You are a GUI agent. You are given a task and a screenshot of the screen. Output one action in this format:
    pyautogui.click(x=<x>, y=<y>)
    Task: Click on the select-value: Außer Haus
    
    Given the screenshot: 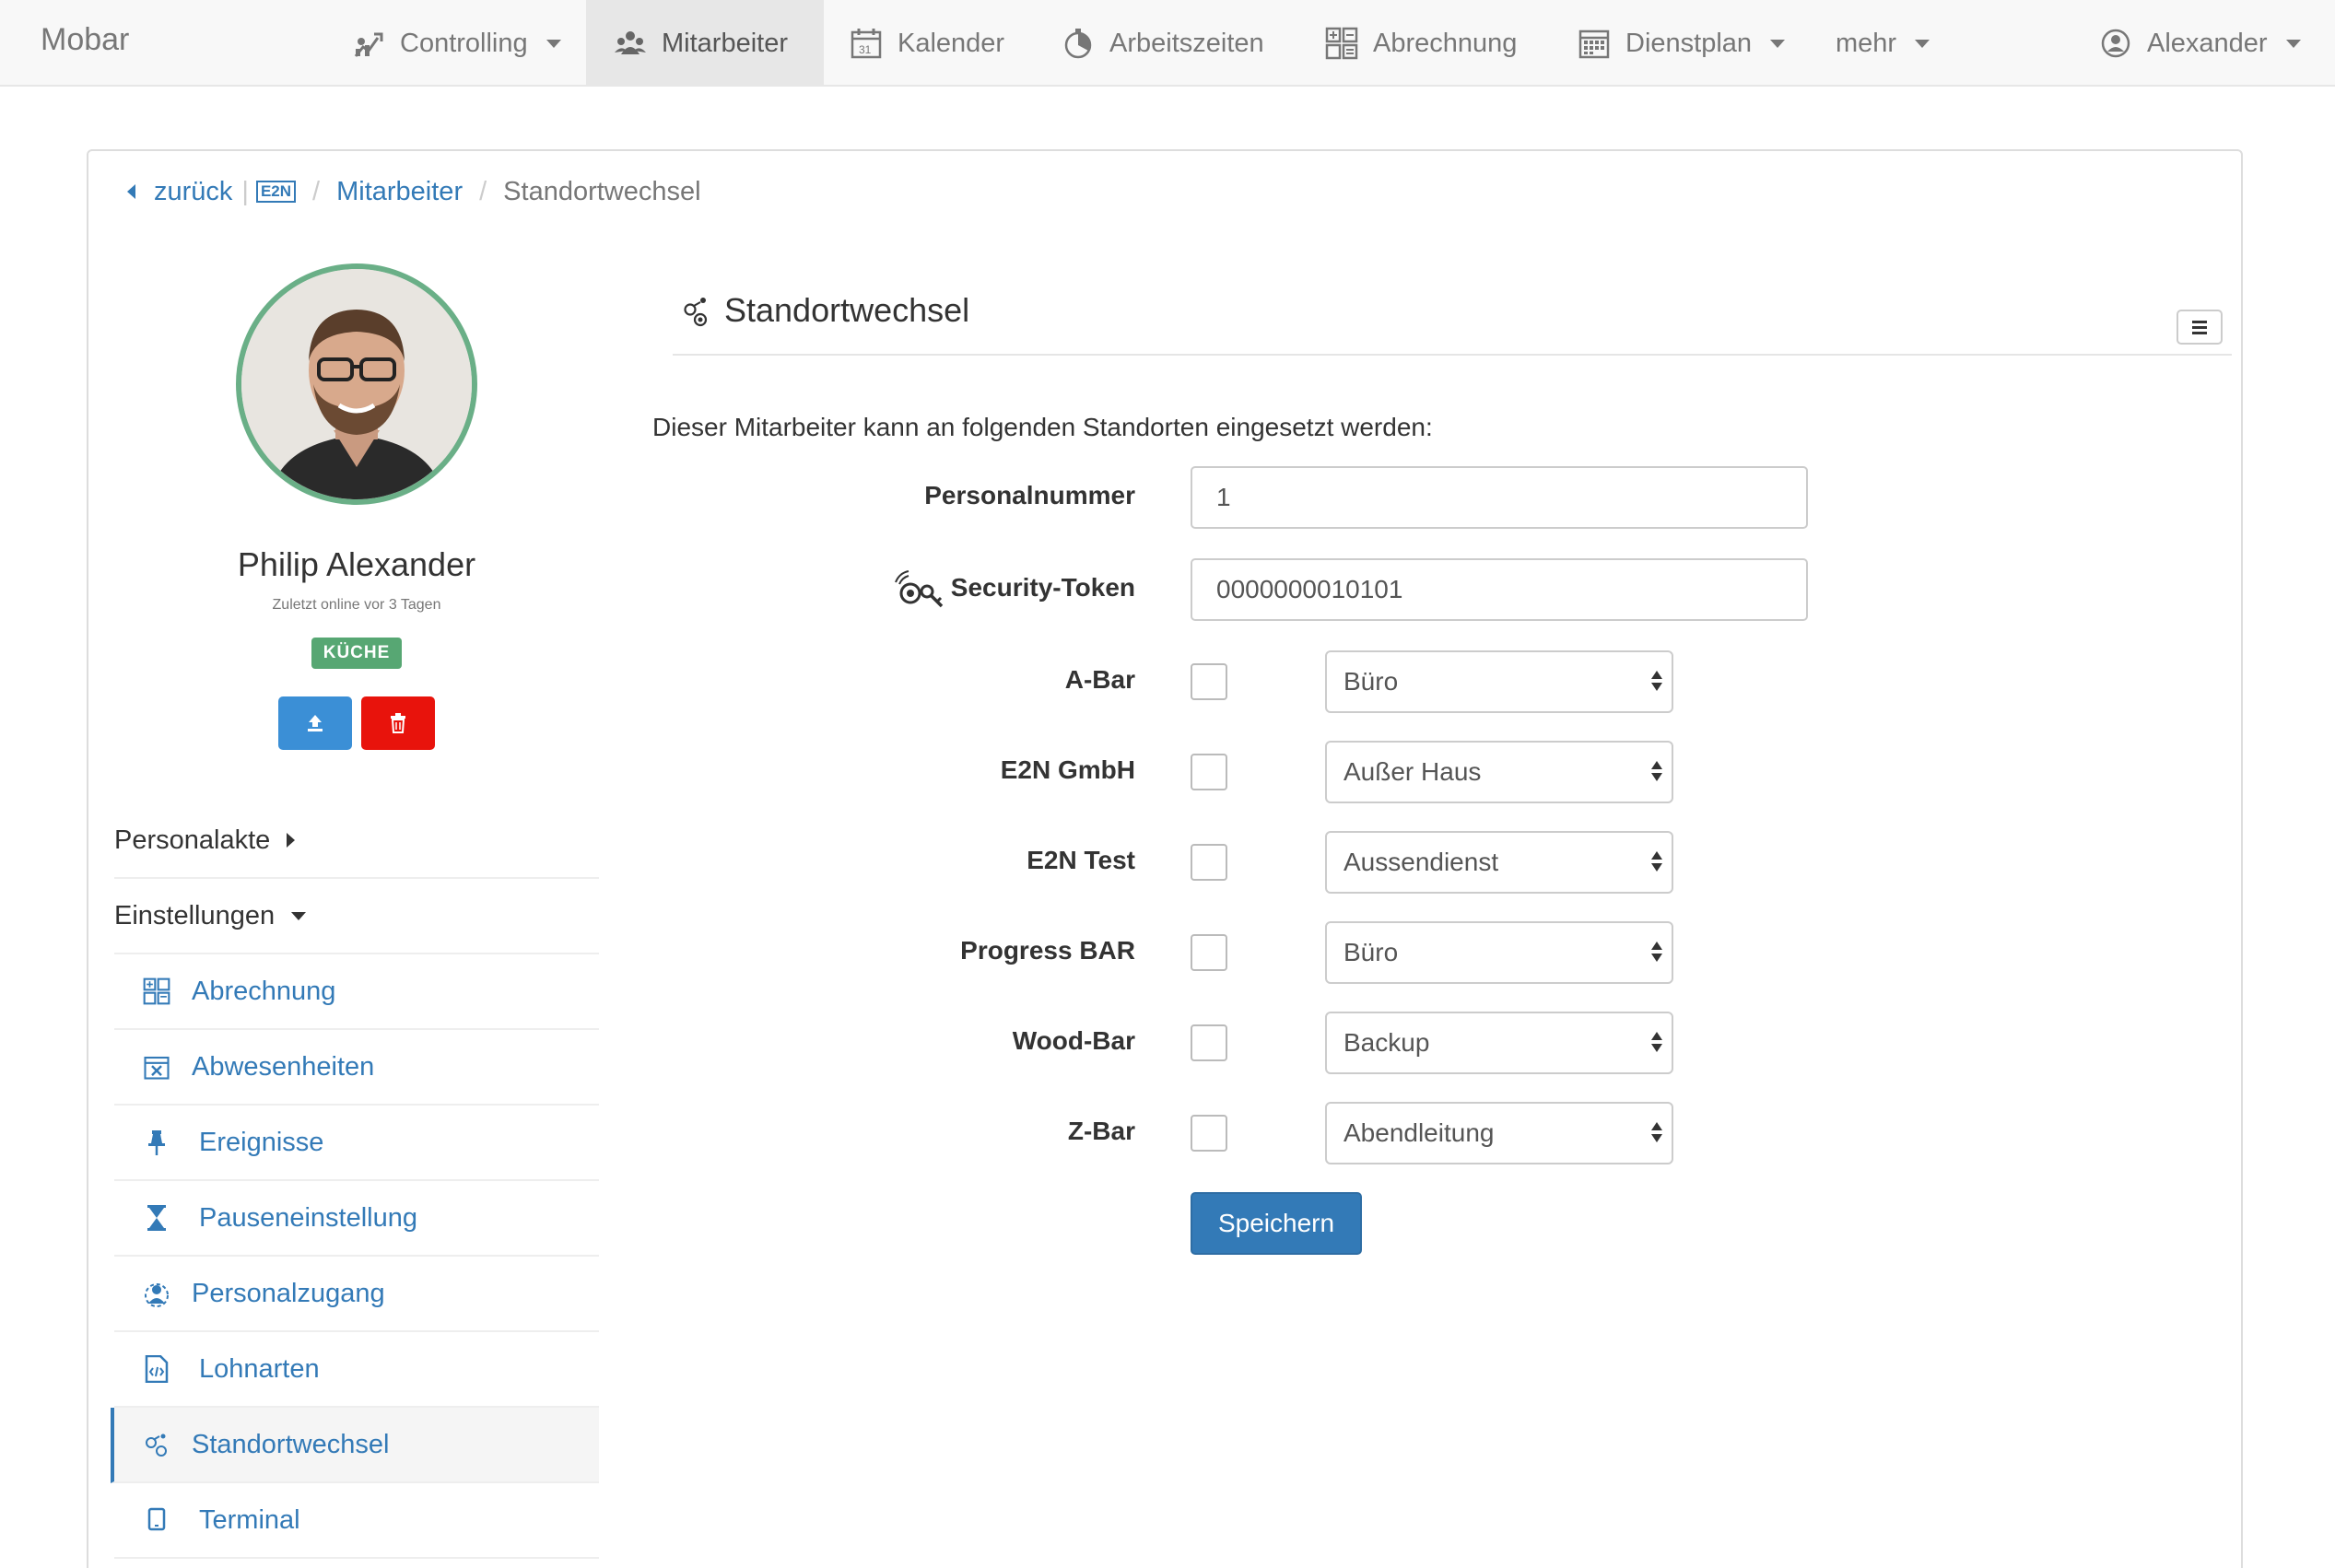 What is the action you would take?
    pyautogui.click(x=1413, y=771)
    